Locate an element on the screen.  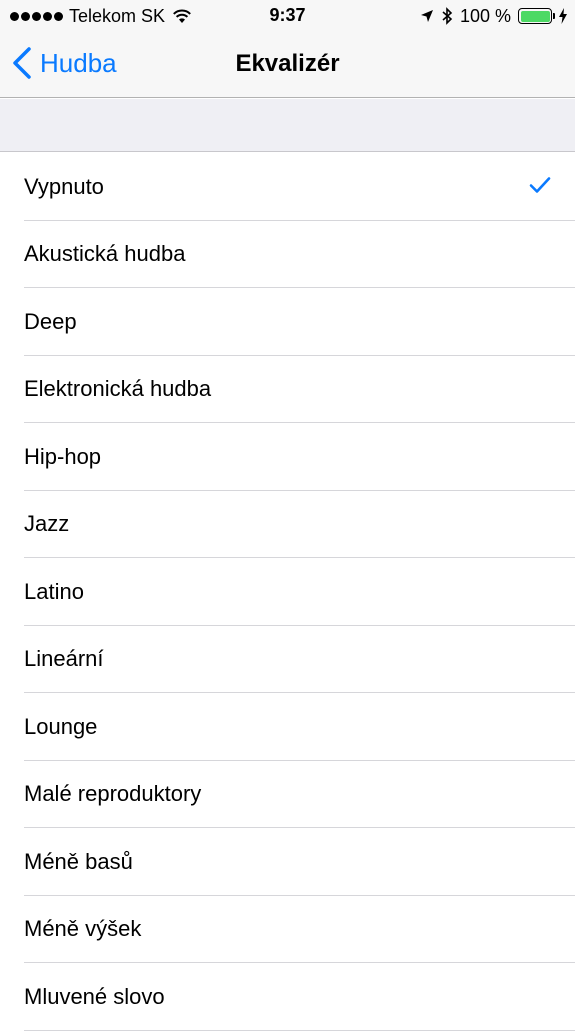
equalizer-option-label: Elektronická hudba is located at coordinates (118, 389).